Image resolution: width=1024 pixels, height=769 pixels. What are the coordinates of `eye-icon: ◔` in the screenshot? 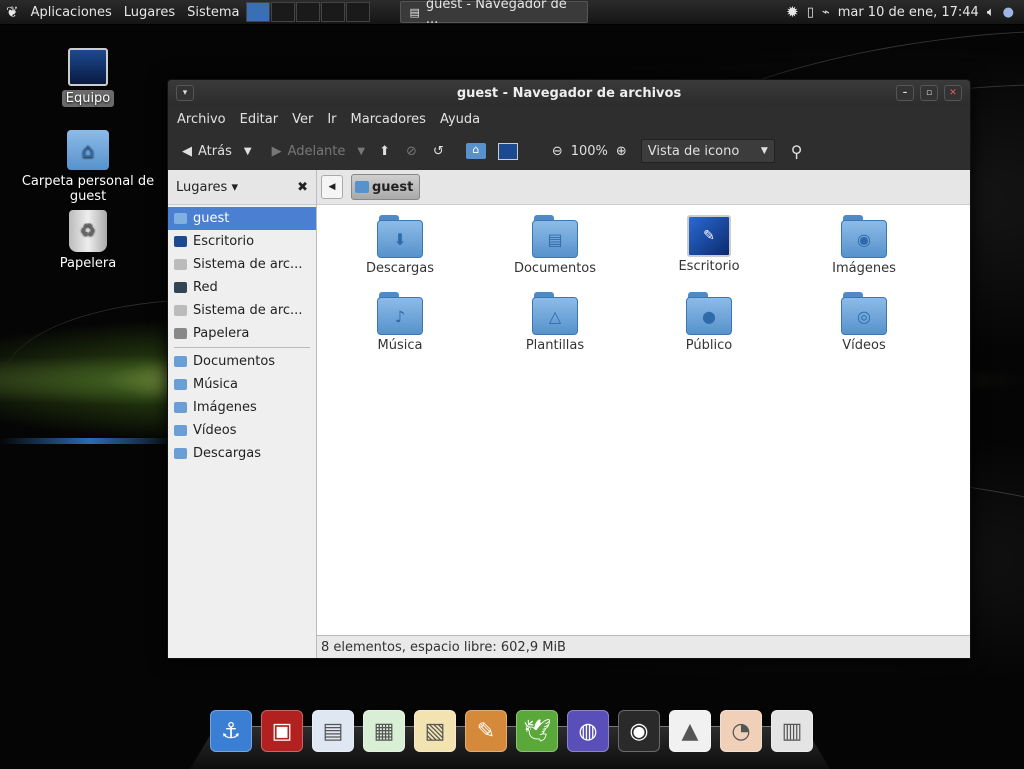 It's located at (741, 731).